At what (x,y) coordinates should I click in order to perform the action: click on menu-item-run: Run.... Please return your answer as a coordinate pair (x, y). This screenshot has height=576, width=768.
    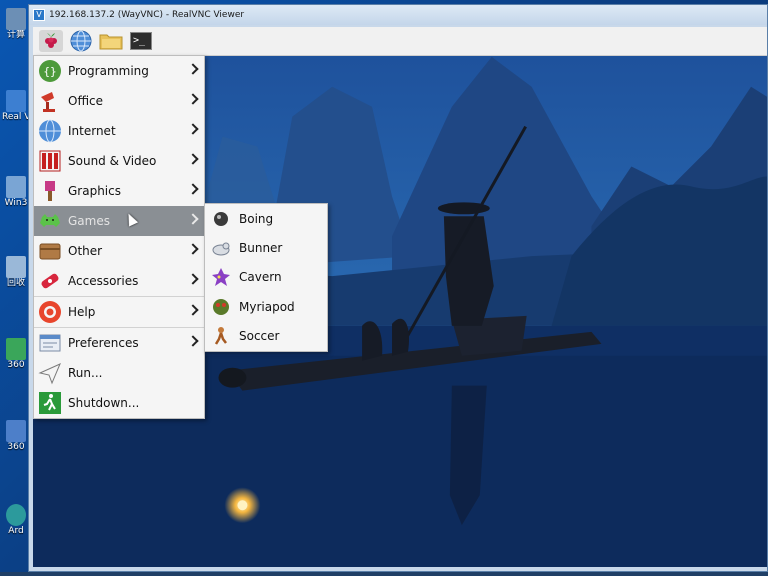
    Looking at the image, I should click on (119, 373).